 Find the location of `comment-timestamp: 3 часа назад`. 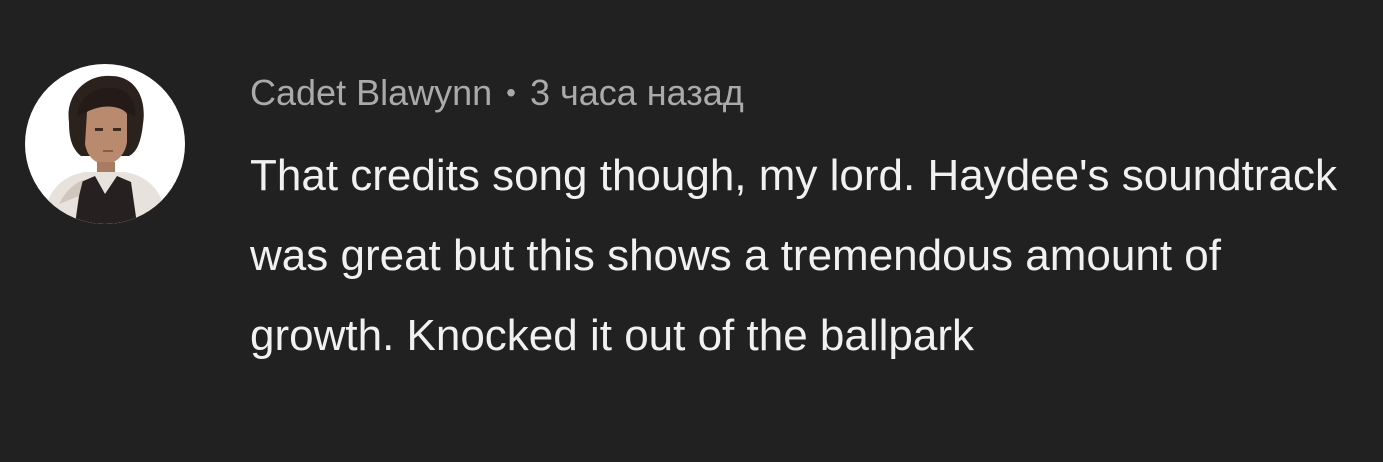

comment-timestamp: 3 часа назад is located at coordinates (637, 93).